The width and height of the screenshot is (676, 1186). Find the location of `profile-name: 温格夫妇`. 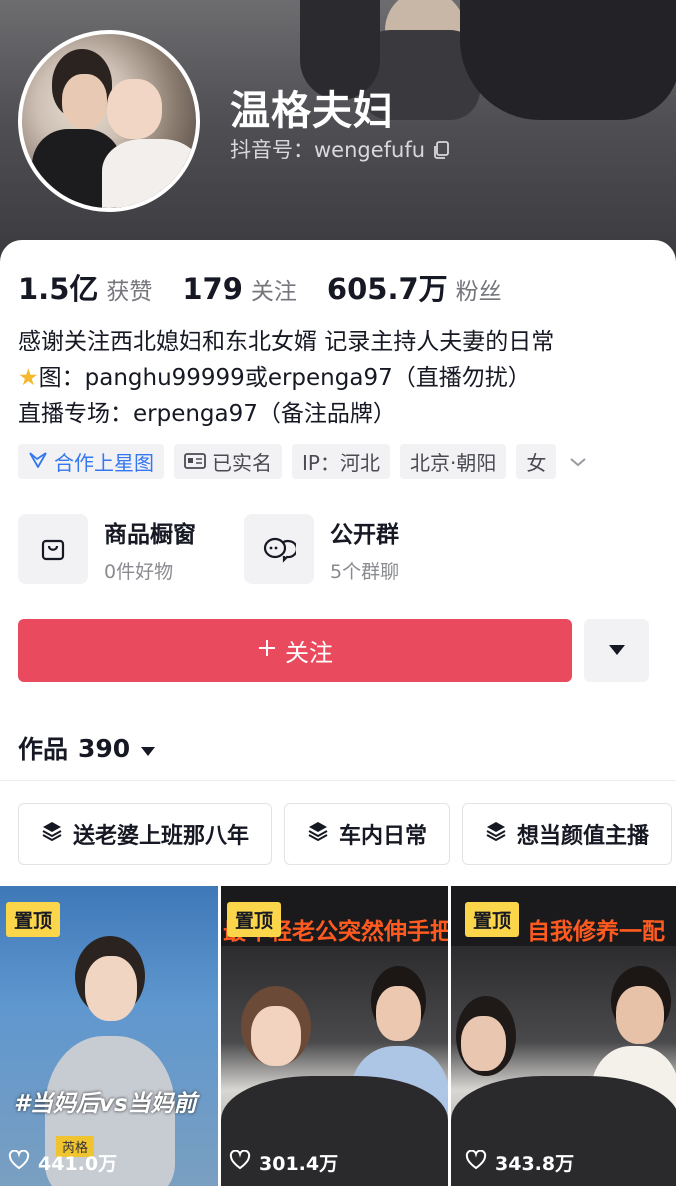

profile-name: 温格夫妇 is located at coordinates (312, 111).